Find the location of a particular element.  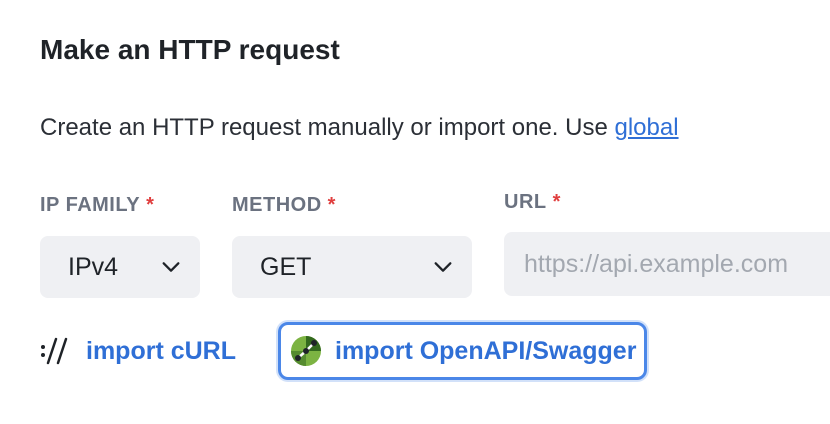

method-label: METHOD * is located at coordinates (284, 205).